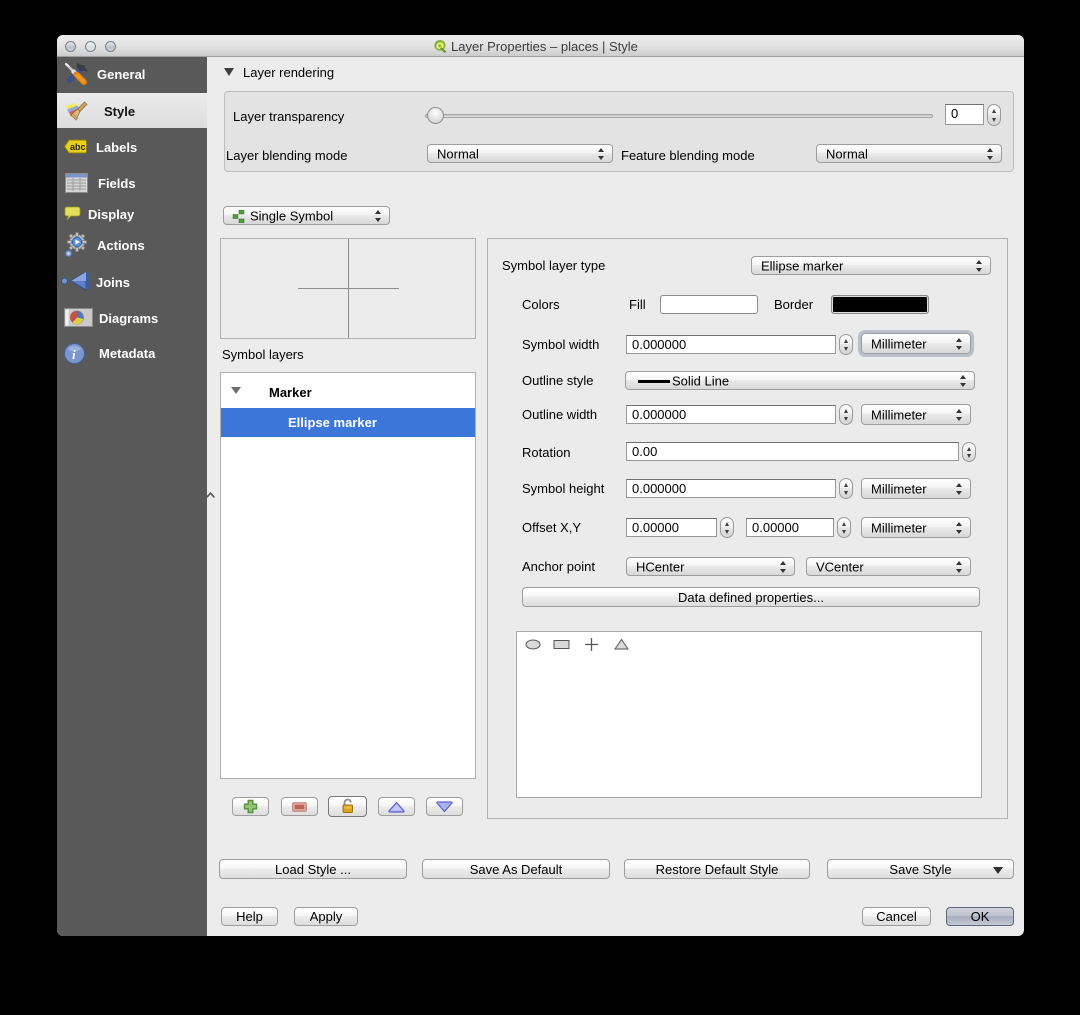 This screenshot has width=1080, height=1015. I want to click on svg-text: i, so click(74, 354).